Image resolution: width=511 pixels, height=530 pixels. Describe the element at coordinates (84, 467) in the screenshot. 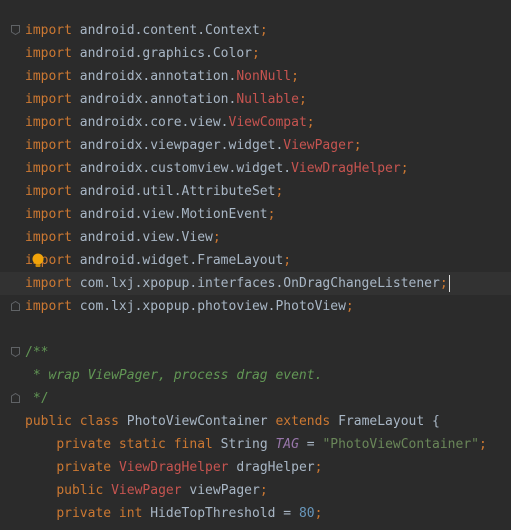

I see `code-token: private` at that location.